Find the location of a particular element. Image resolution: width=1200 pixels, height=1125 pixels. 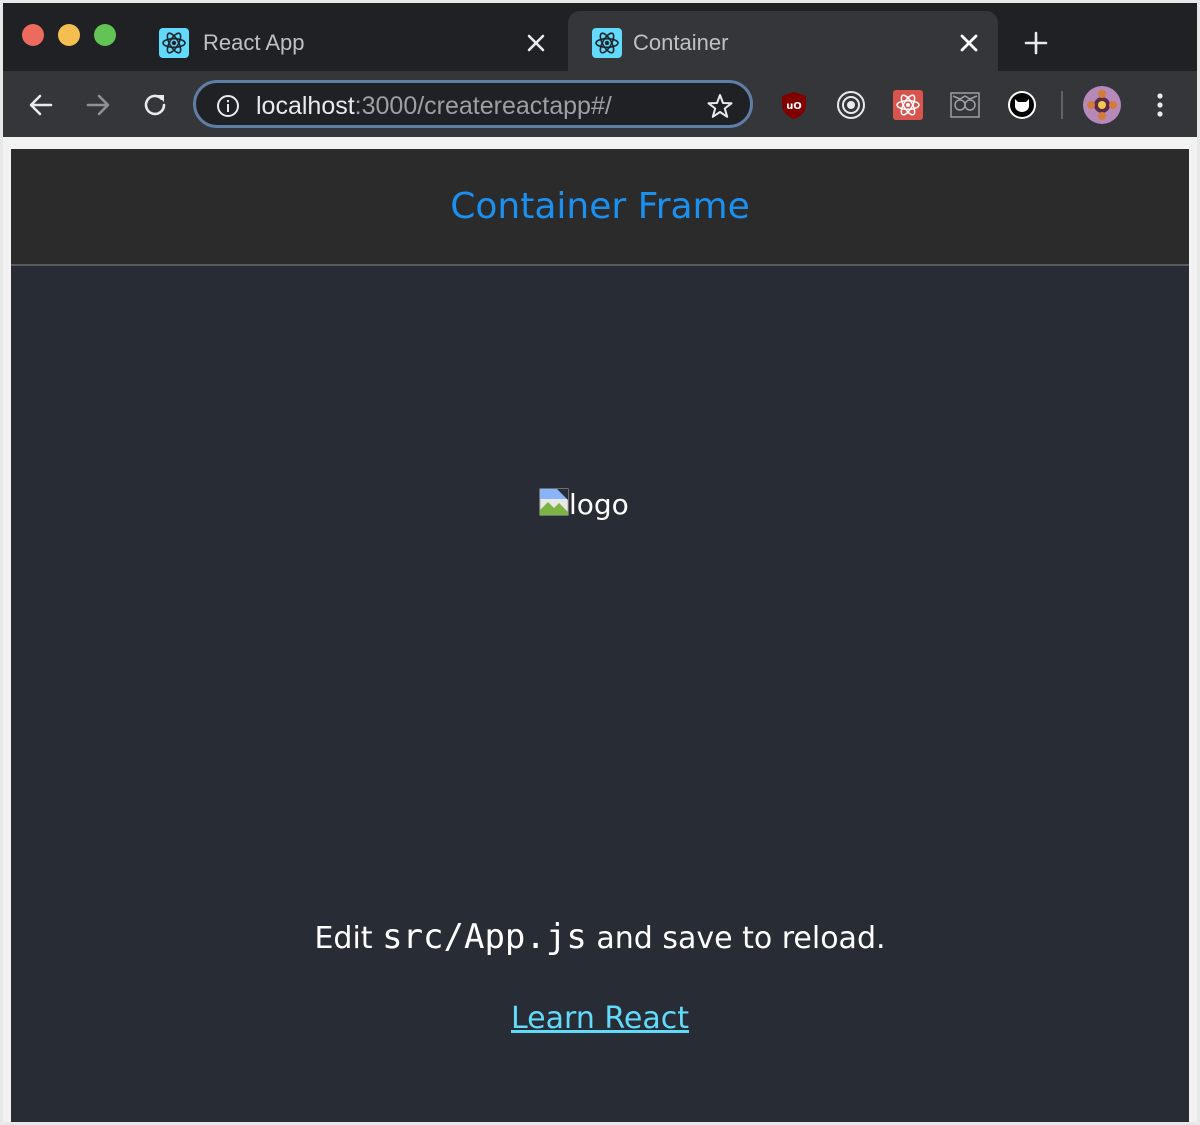

tab-container: Container is located at coordinates (783, 41).